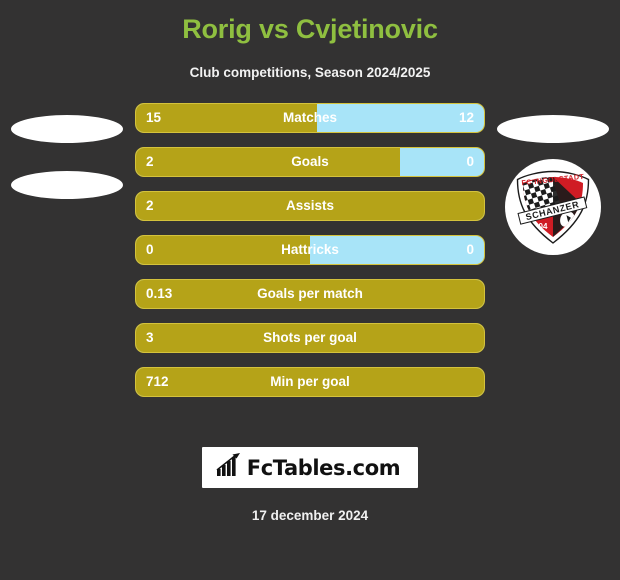 The width and height of the screenshot is (620, 580). Describe the element at coordinates (67, 185) in the screenshot. I see `team-left-badge-placeholder-secondary` at that location.